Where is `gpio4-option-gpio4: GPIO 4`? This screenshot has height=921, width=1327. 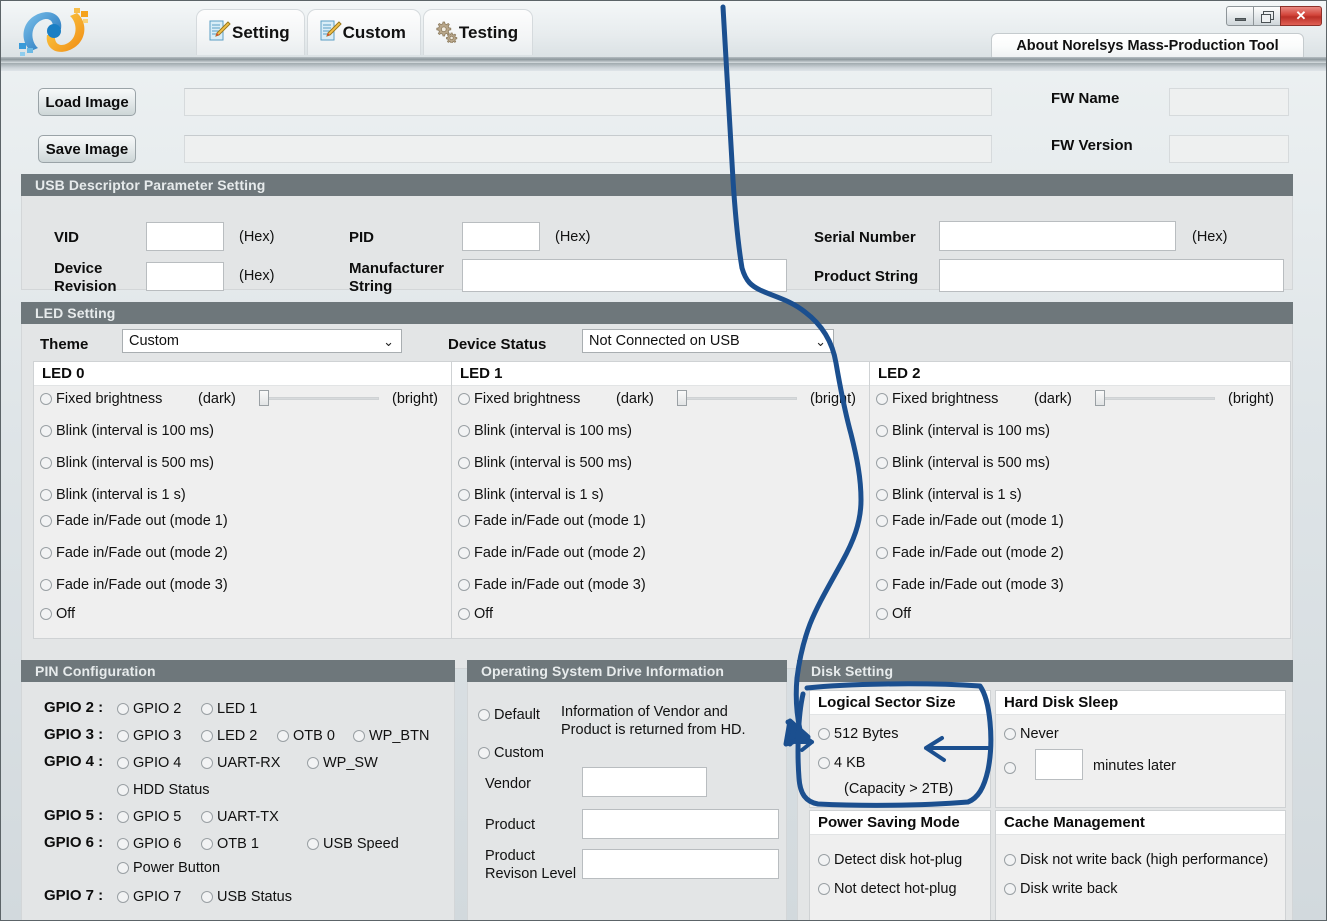 gpio4-option-gpio4: GPIO 4 is located at coordinates (149, 763).